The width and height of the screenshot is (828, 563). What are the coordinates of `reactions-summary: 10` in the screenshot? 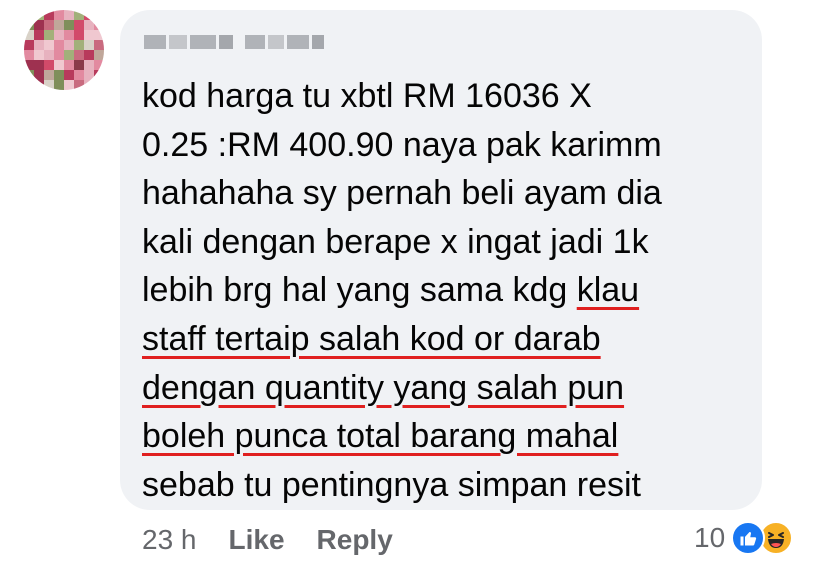 It's located at (744, 538).